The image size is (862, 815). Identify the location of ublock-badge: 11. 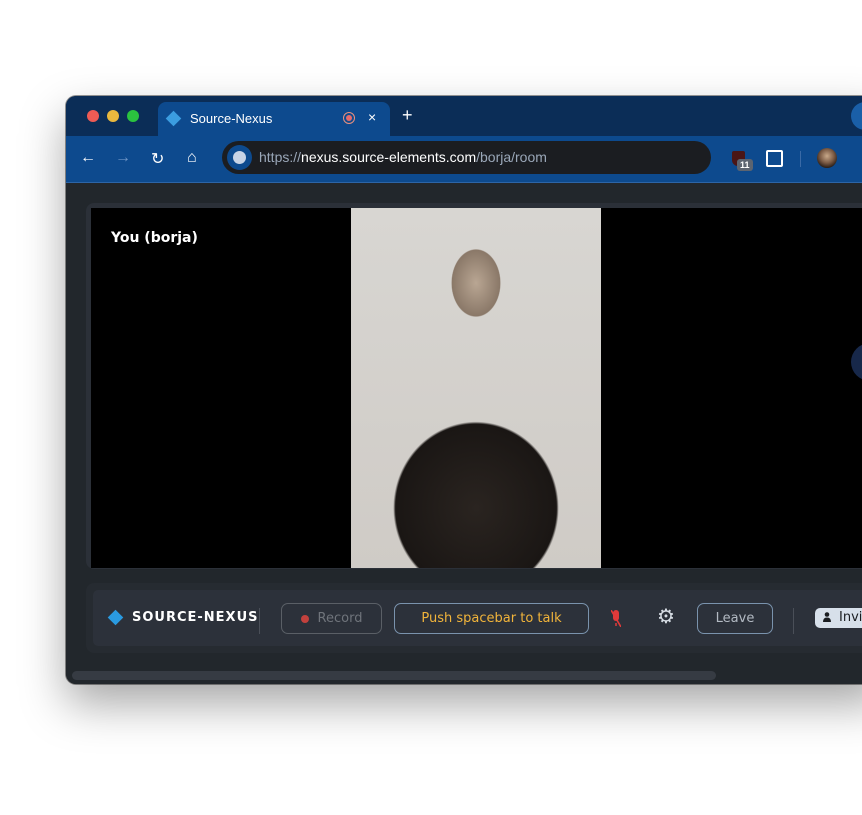
(745, 165).